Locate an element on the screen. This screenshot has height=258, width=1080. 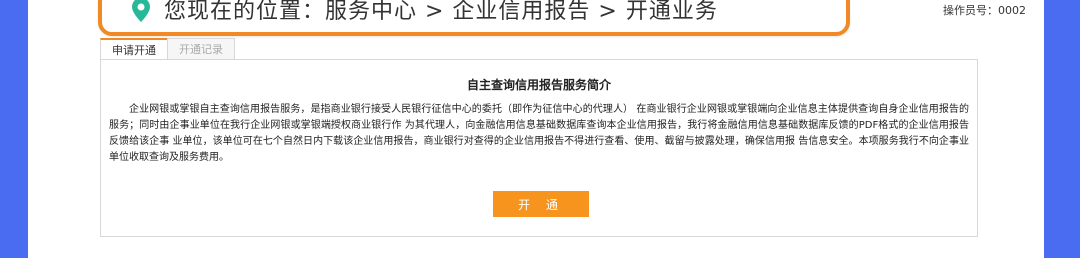
location-callout: 您现在的位置：服务中心 > 企业信用报告 > 开通业务 is located at coordinates (474, 18).